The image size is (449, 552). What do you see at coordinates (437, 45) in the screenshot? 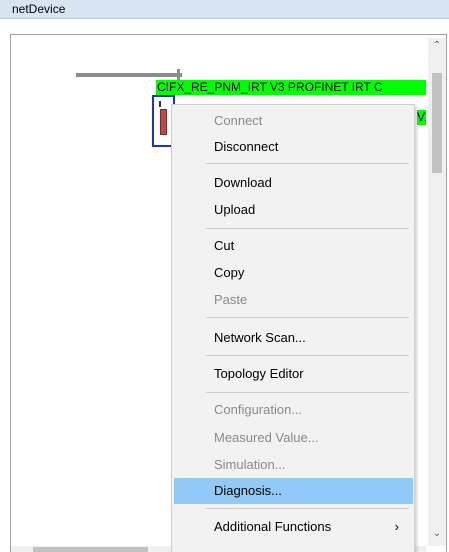
I see `chevron-up-icon: ⌃` at bounding box center [437, 45].